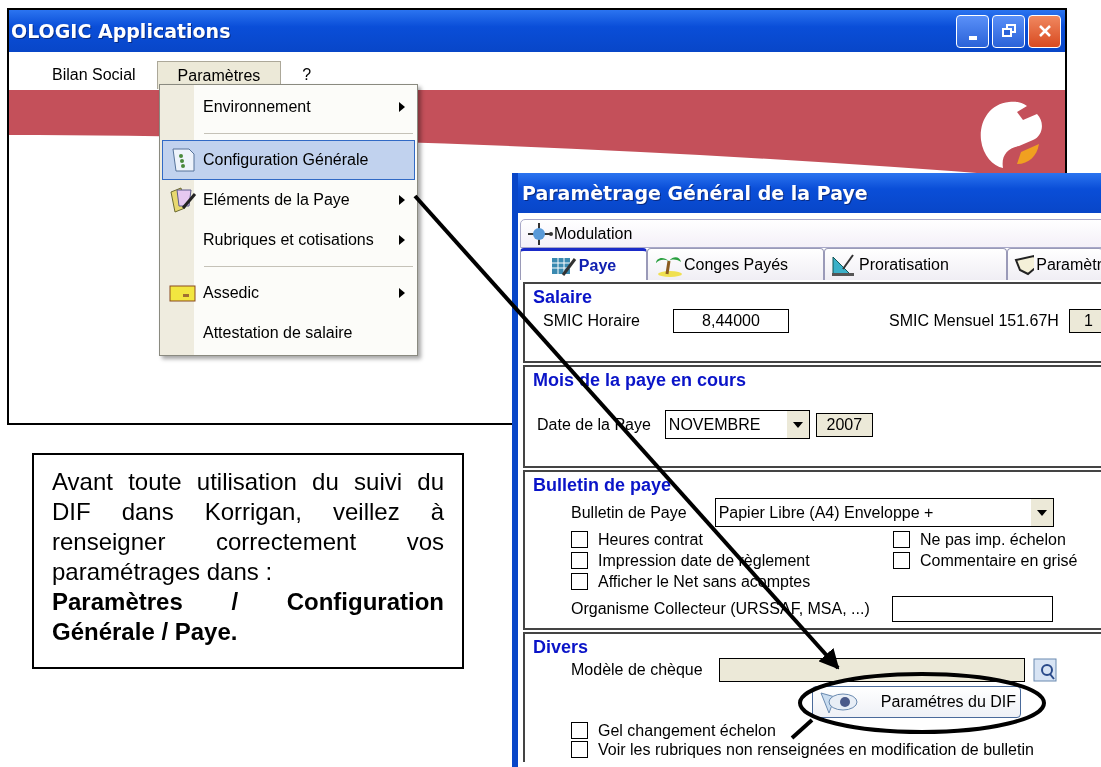 This screenshot has height=767, width=1101. What do you see at coordinates (839, 702) in the screenshot?
I see `eye-icon` at bounding box center [839, 702].